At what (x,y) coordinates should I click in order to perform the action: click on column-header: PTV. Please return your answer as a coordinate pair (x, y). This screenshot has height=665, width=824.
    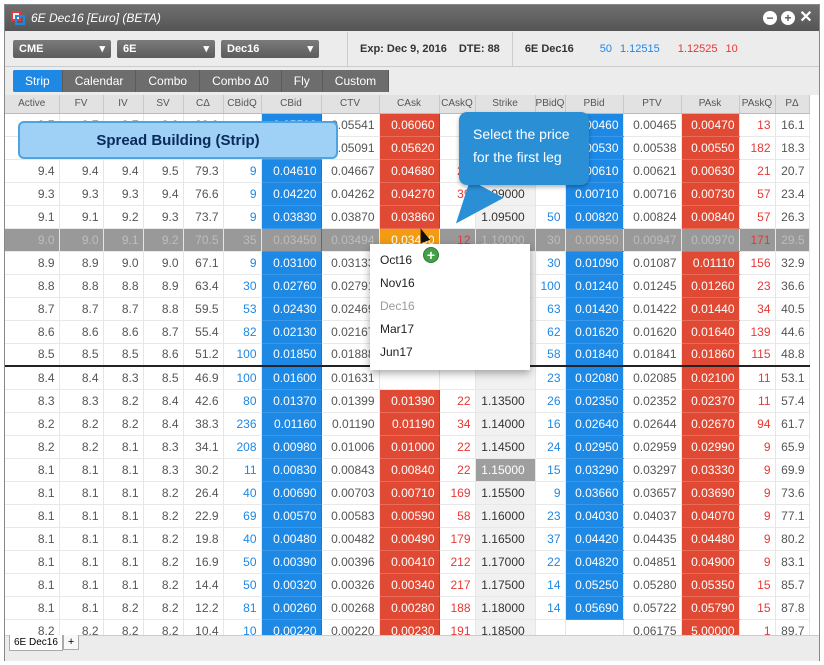
    Looking at the image, I should click on (652, 104).